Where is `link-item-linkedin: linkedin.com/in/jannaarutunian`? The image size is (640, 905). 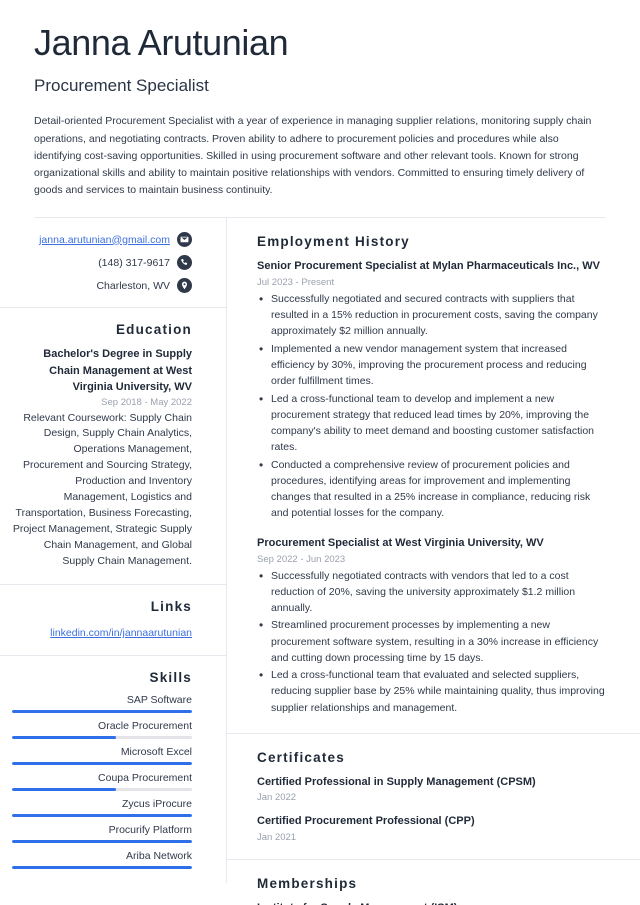 link-item-linkedin: linkedin.com/in/jannaarutunian is located at coordinates (121, 633).